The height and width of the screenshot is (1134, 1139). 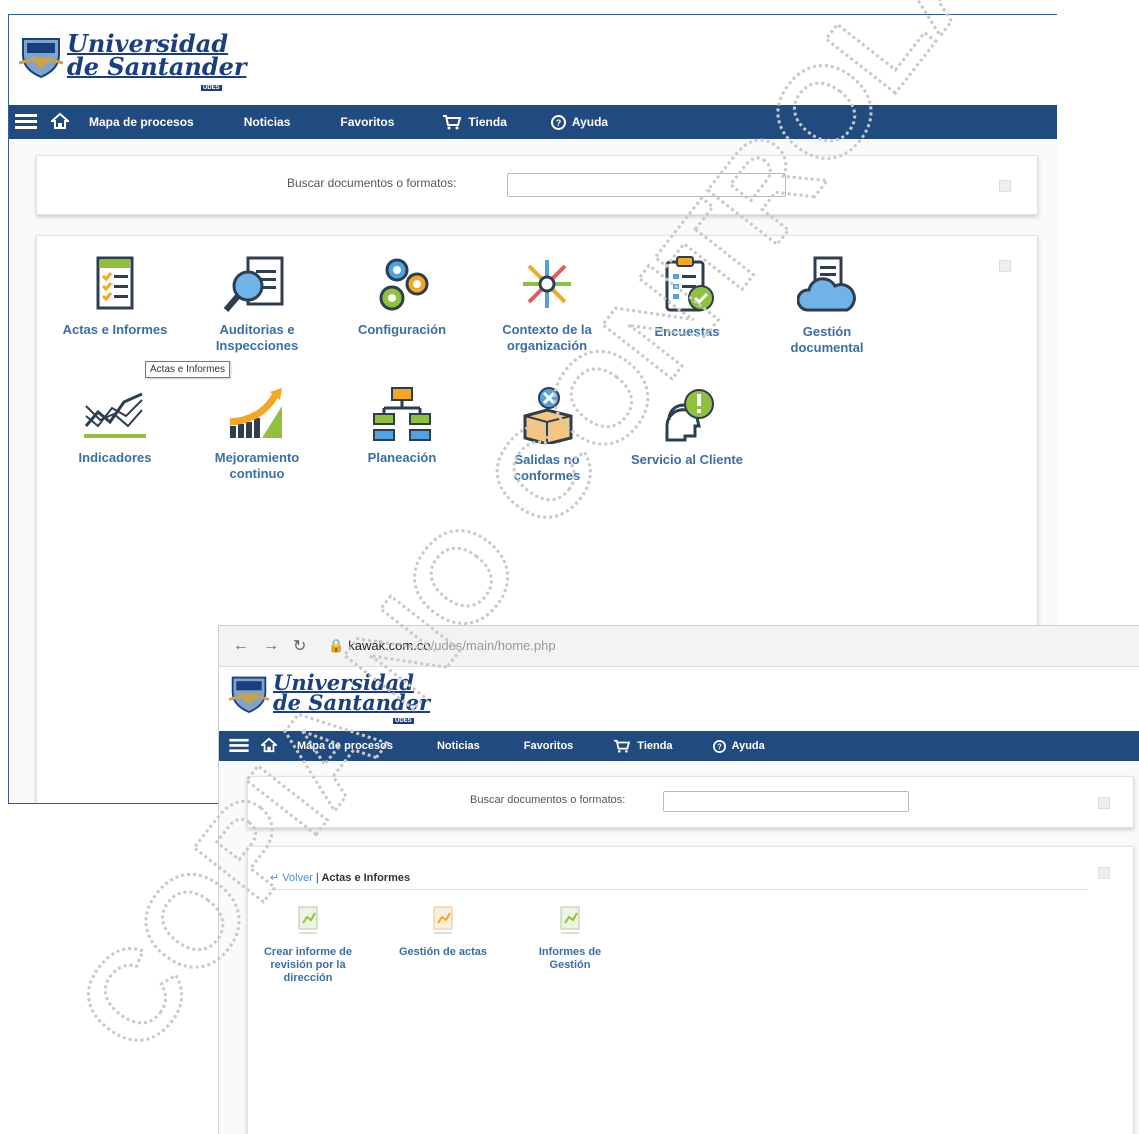 I want to click on browser-toolbar: ← → ↻ 🔒 kawak.com.co/udes/main/home.php, so click(x=679, y=646).